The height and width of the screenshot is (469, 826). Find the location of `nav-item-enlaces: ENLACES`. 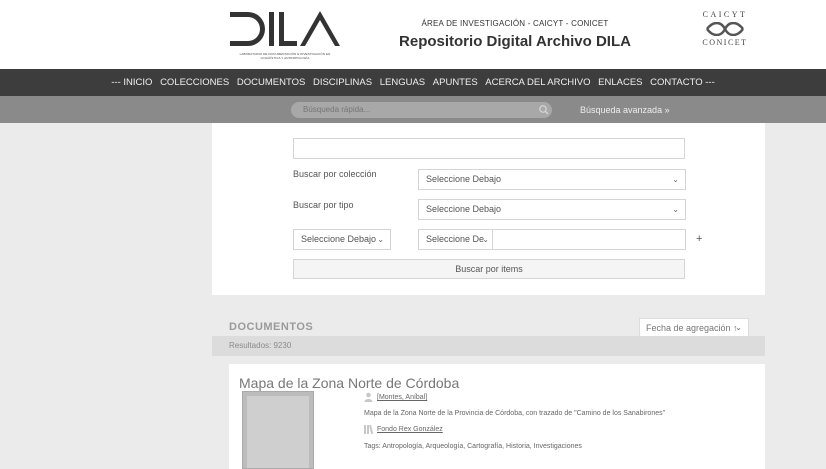

nav-item-enlaces: ENLACES is located at coordinates (620, 82).